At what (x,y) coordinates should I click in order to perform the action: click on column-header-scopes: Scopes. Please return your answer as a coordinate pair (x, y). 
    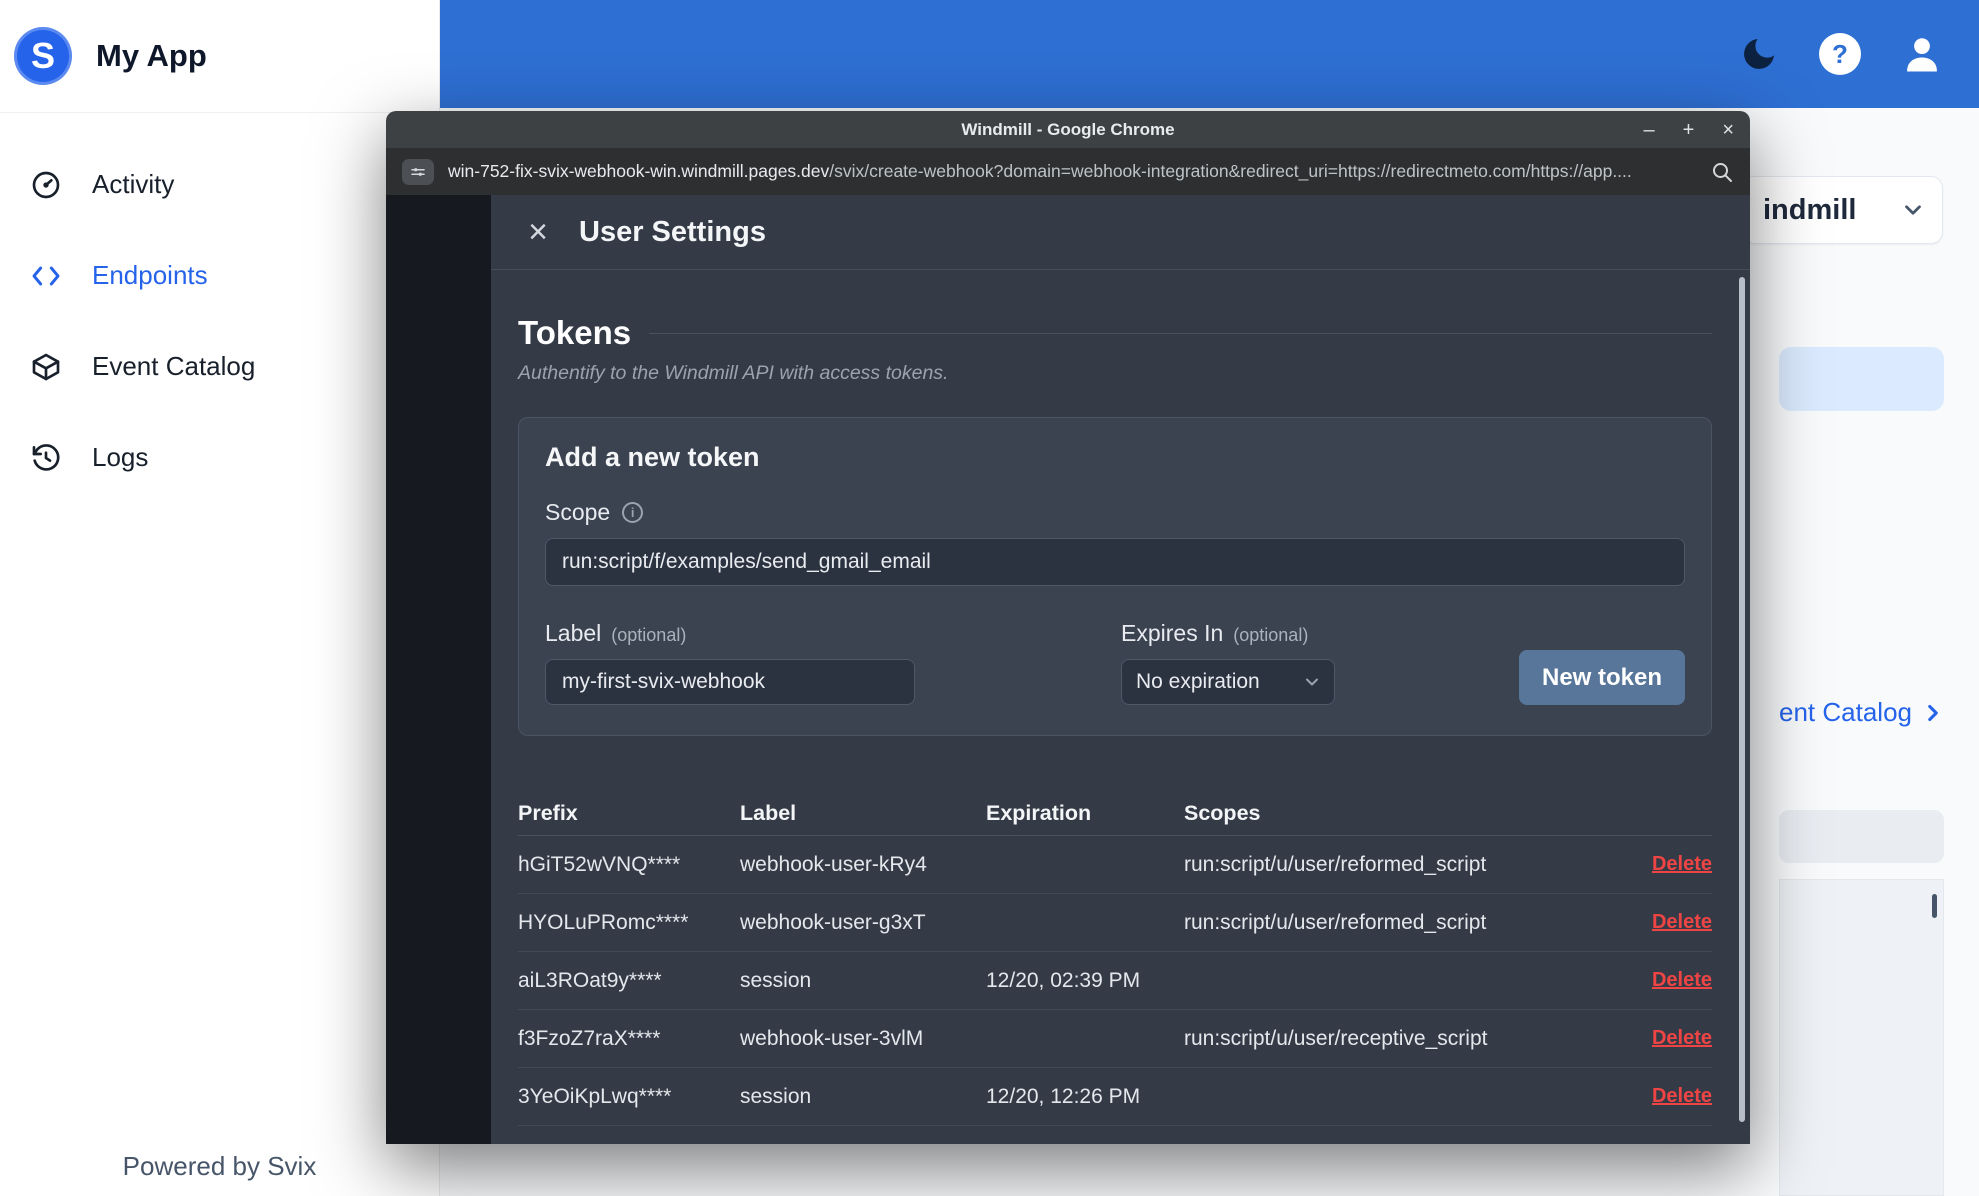
    Looking at the image, I should click on (1402, 814).